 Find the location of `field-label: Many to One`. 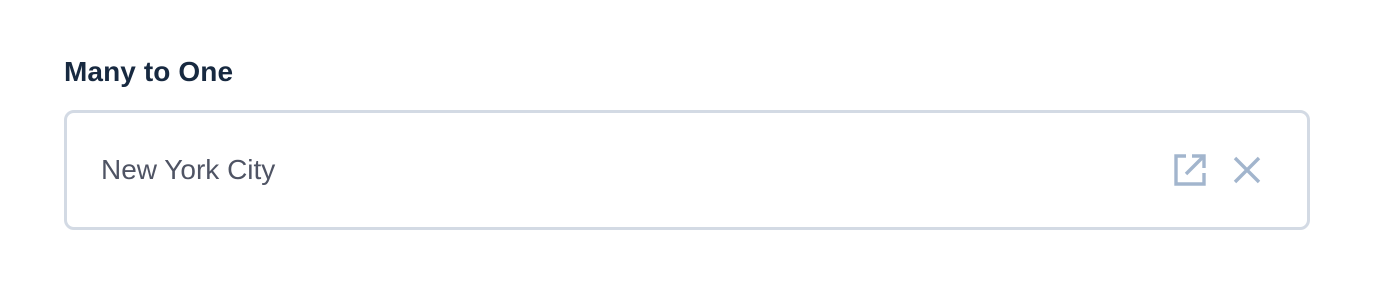

field-label: Many to One is located at coordinates (149, 71).